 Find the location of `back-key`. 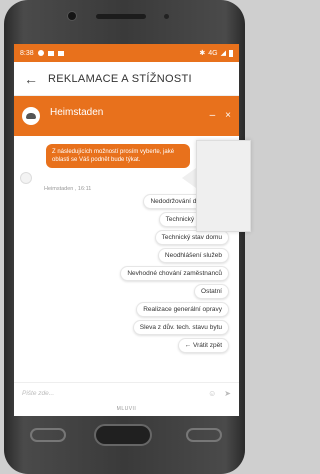

back-key is located at coordinates (204, 435).